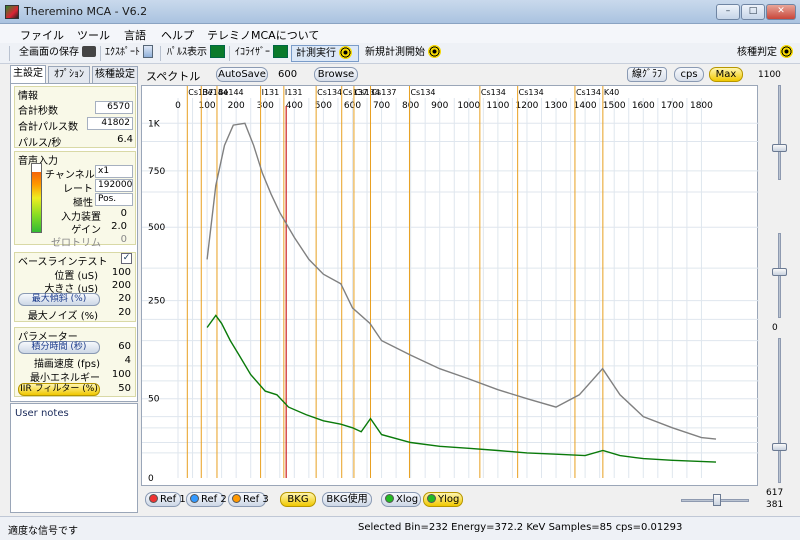 The image size is (800, 540). Describe the element at coordinates (48, 127) in the screenshot. I see `total-pulses-label: 合計パルス数` at that location.